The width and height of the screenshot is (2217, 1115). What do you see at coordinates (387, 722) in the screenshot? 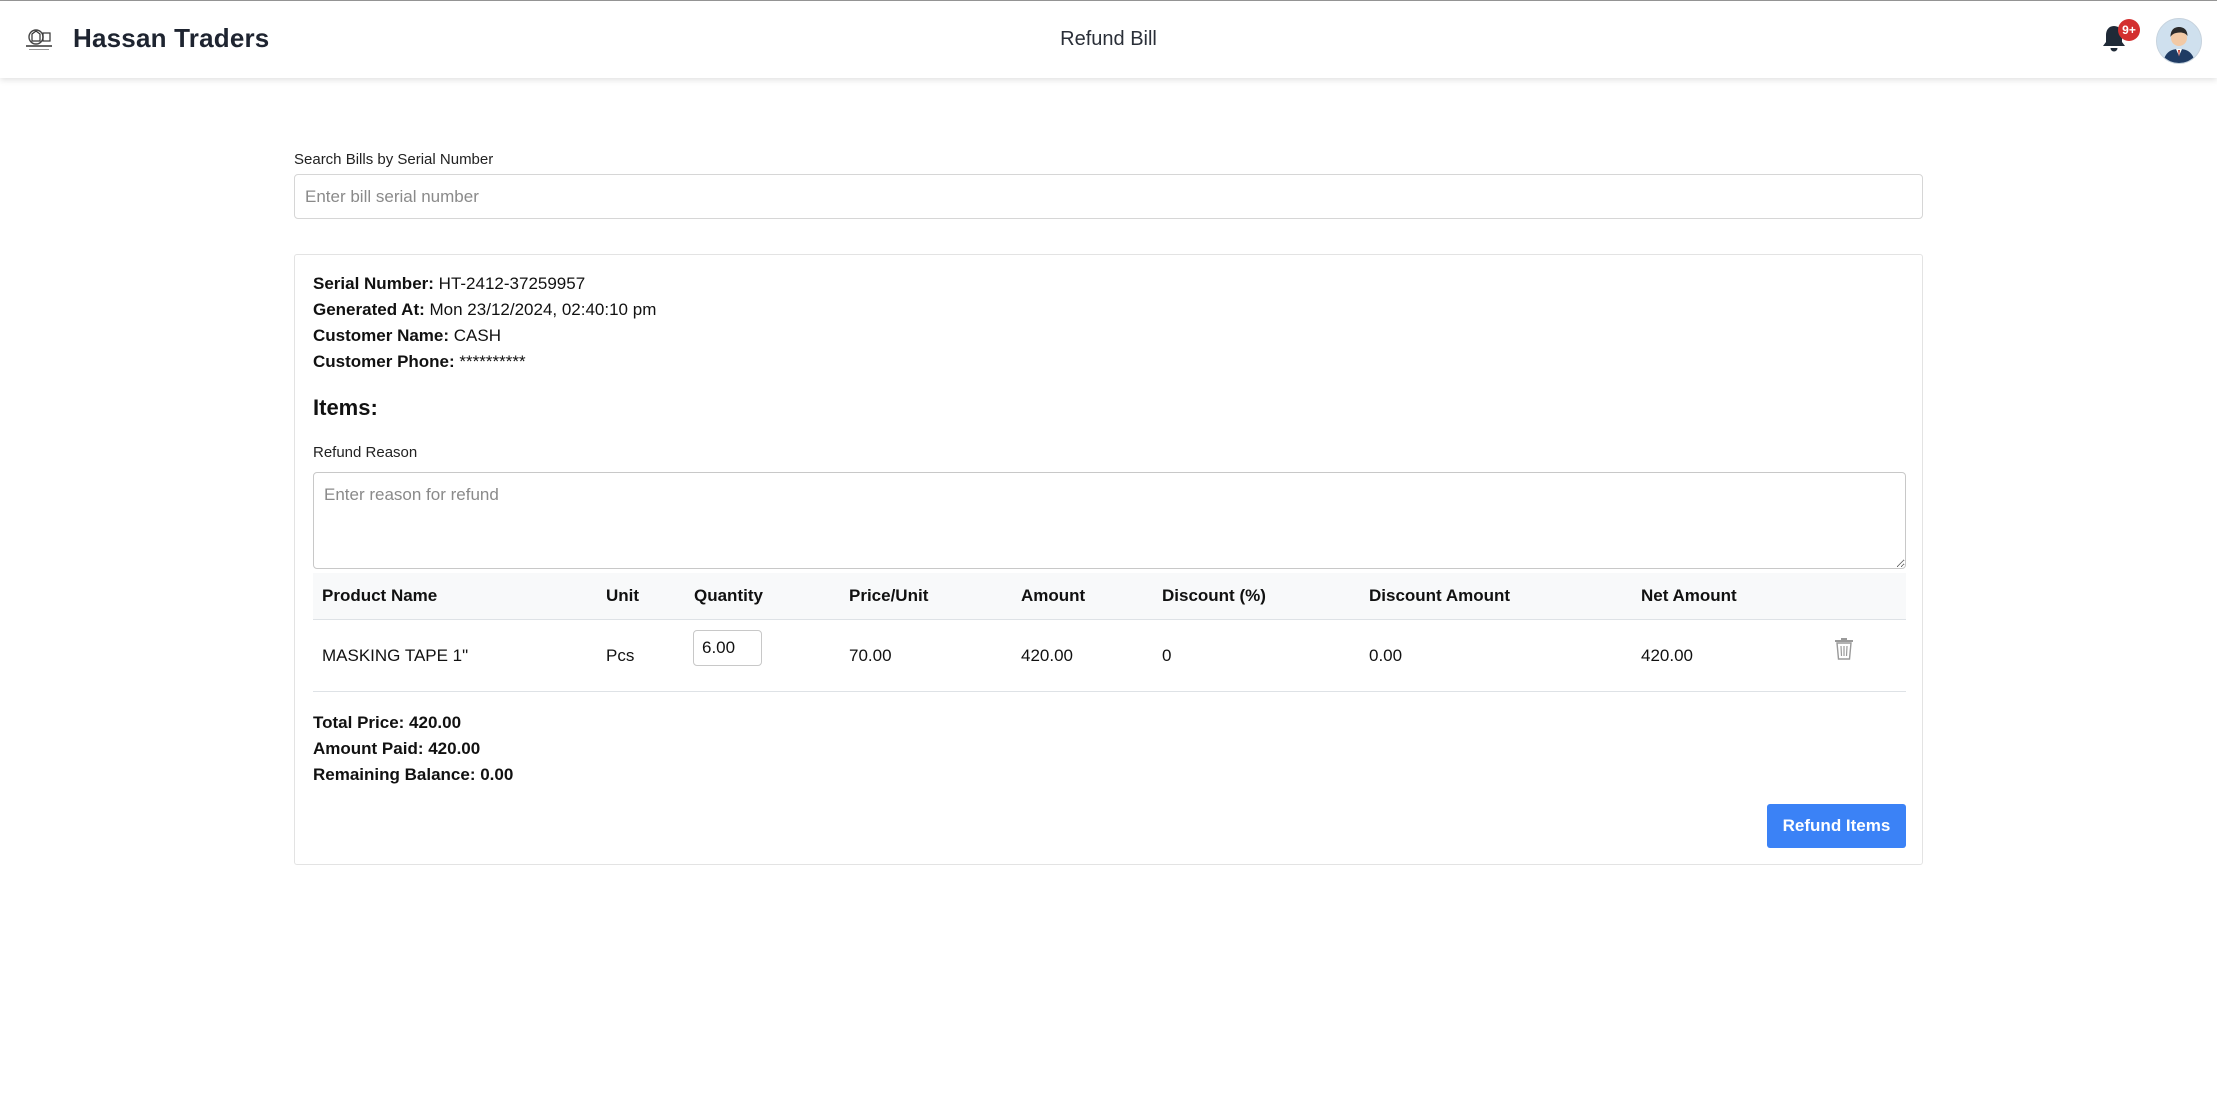
I see `total-price: Total Price: 420.00` at bounding box center [387, 722].